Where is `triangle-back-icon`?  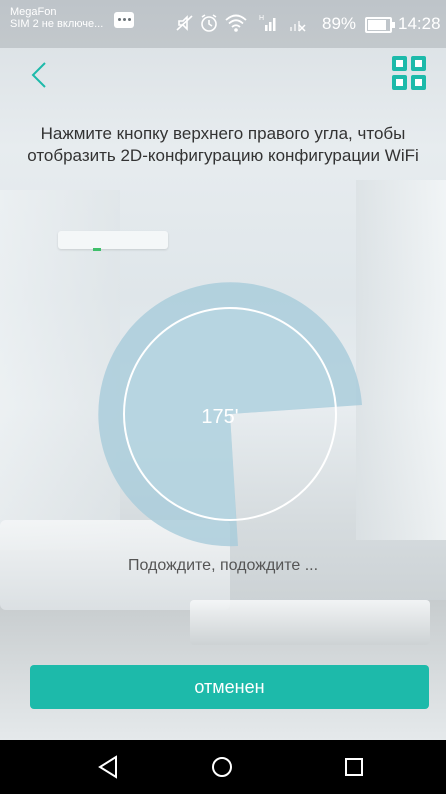
triangle-back-icon is located at coordinates (107, 767).